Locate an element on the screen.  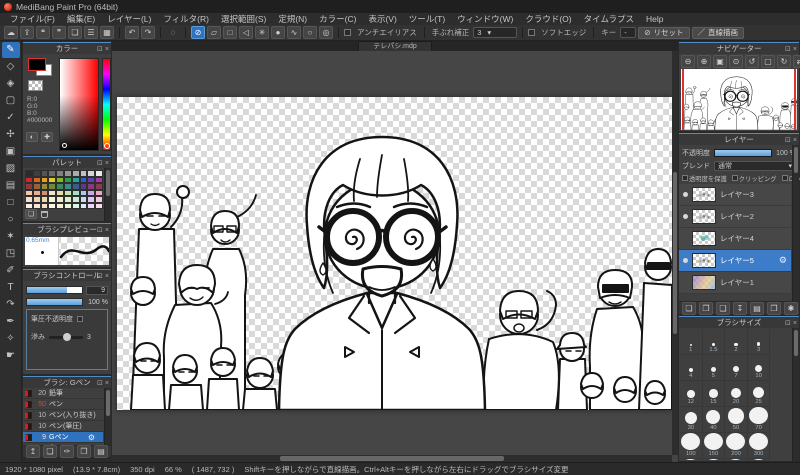
menu-item-5: 定規(N) is located at coordinates (292, 19).